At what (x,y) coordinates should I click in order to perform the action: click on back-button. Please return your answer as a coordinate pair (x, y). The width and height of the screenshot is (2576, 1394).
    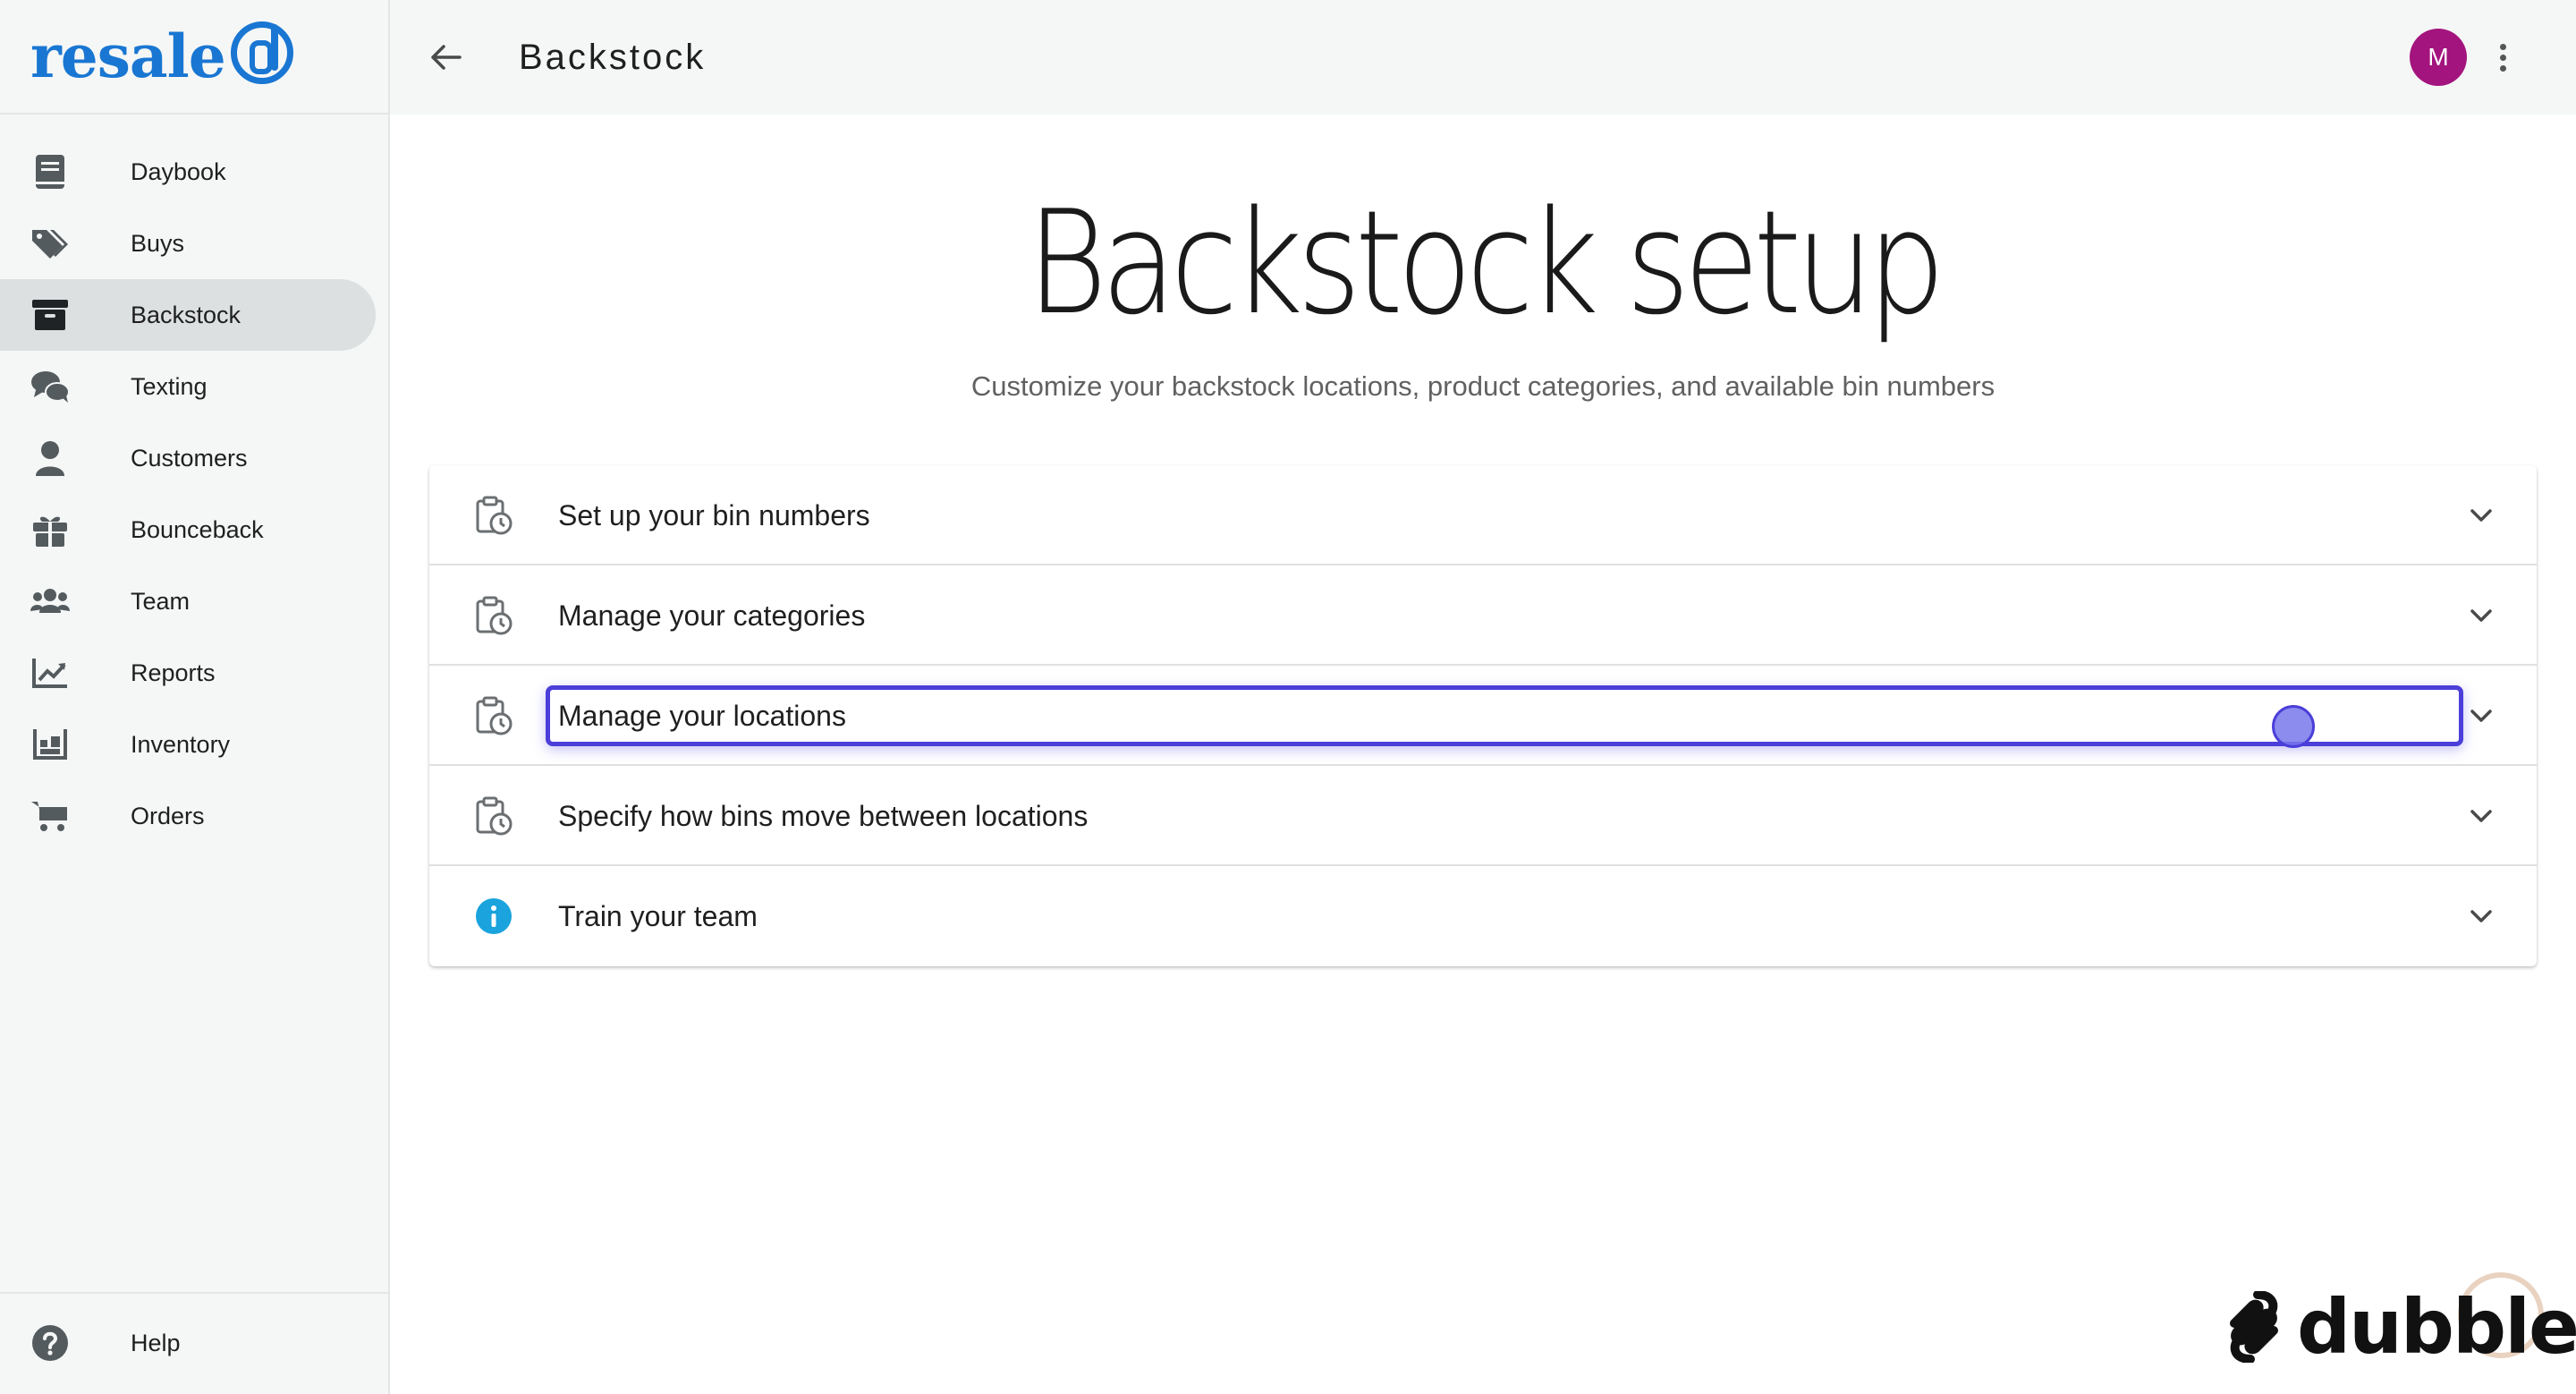
    Looking at the image, I should click on (445, 57).